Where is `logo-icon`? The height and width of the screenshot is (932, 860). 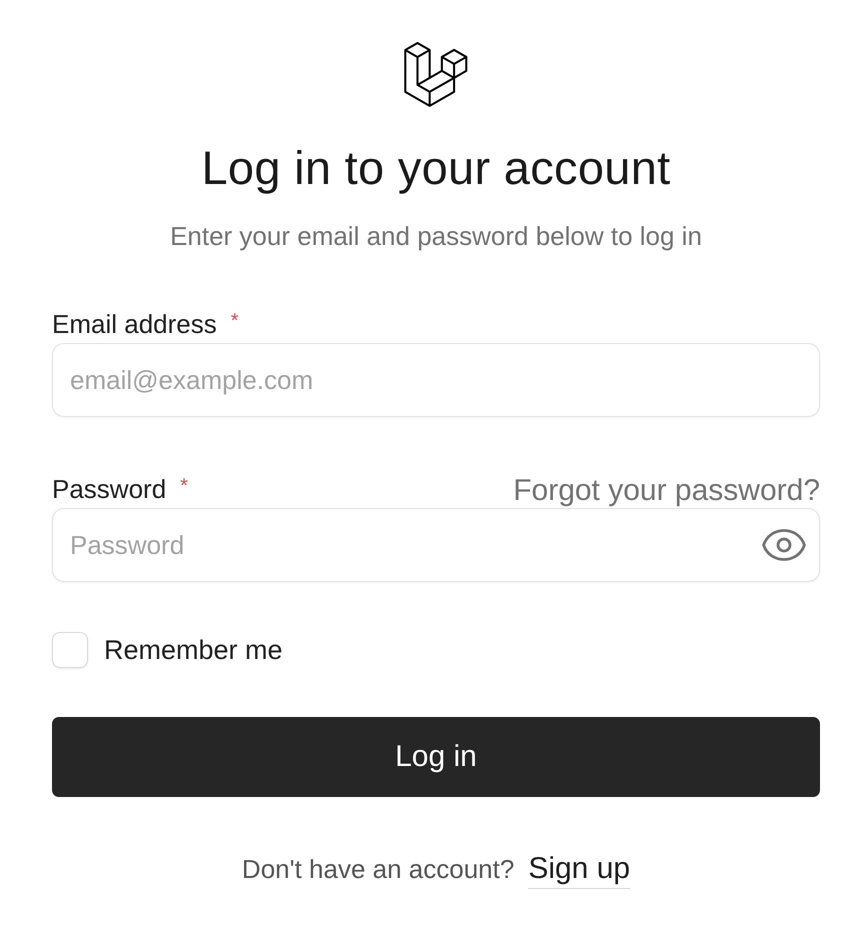
logo-icon is located at coordinates (436, 75).